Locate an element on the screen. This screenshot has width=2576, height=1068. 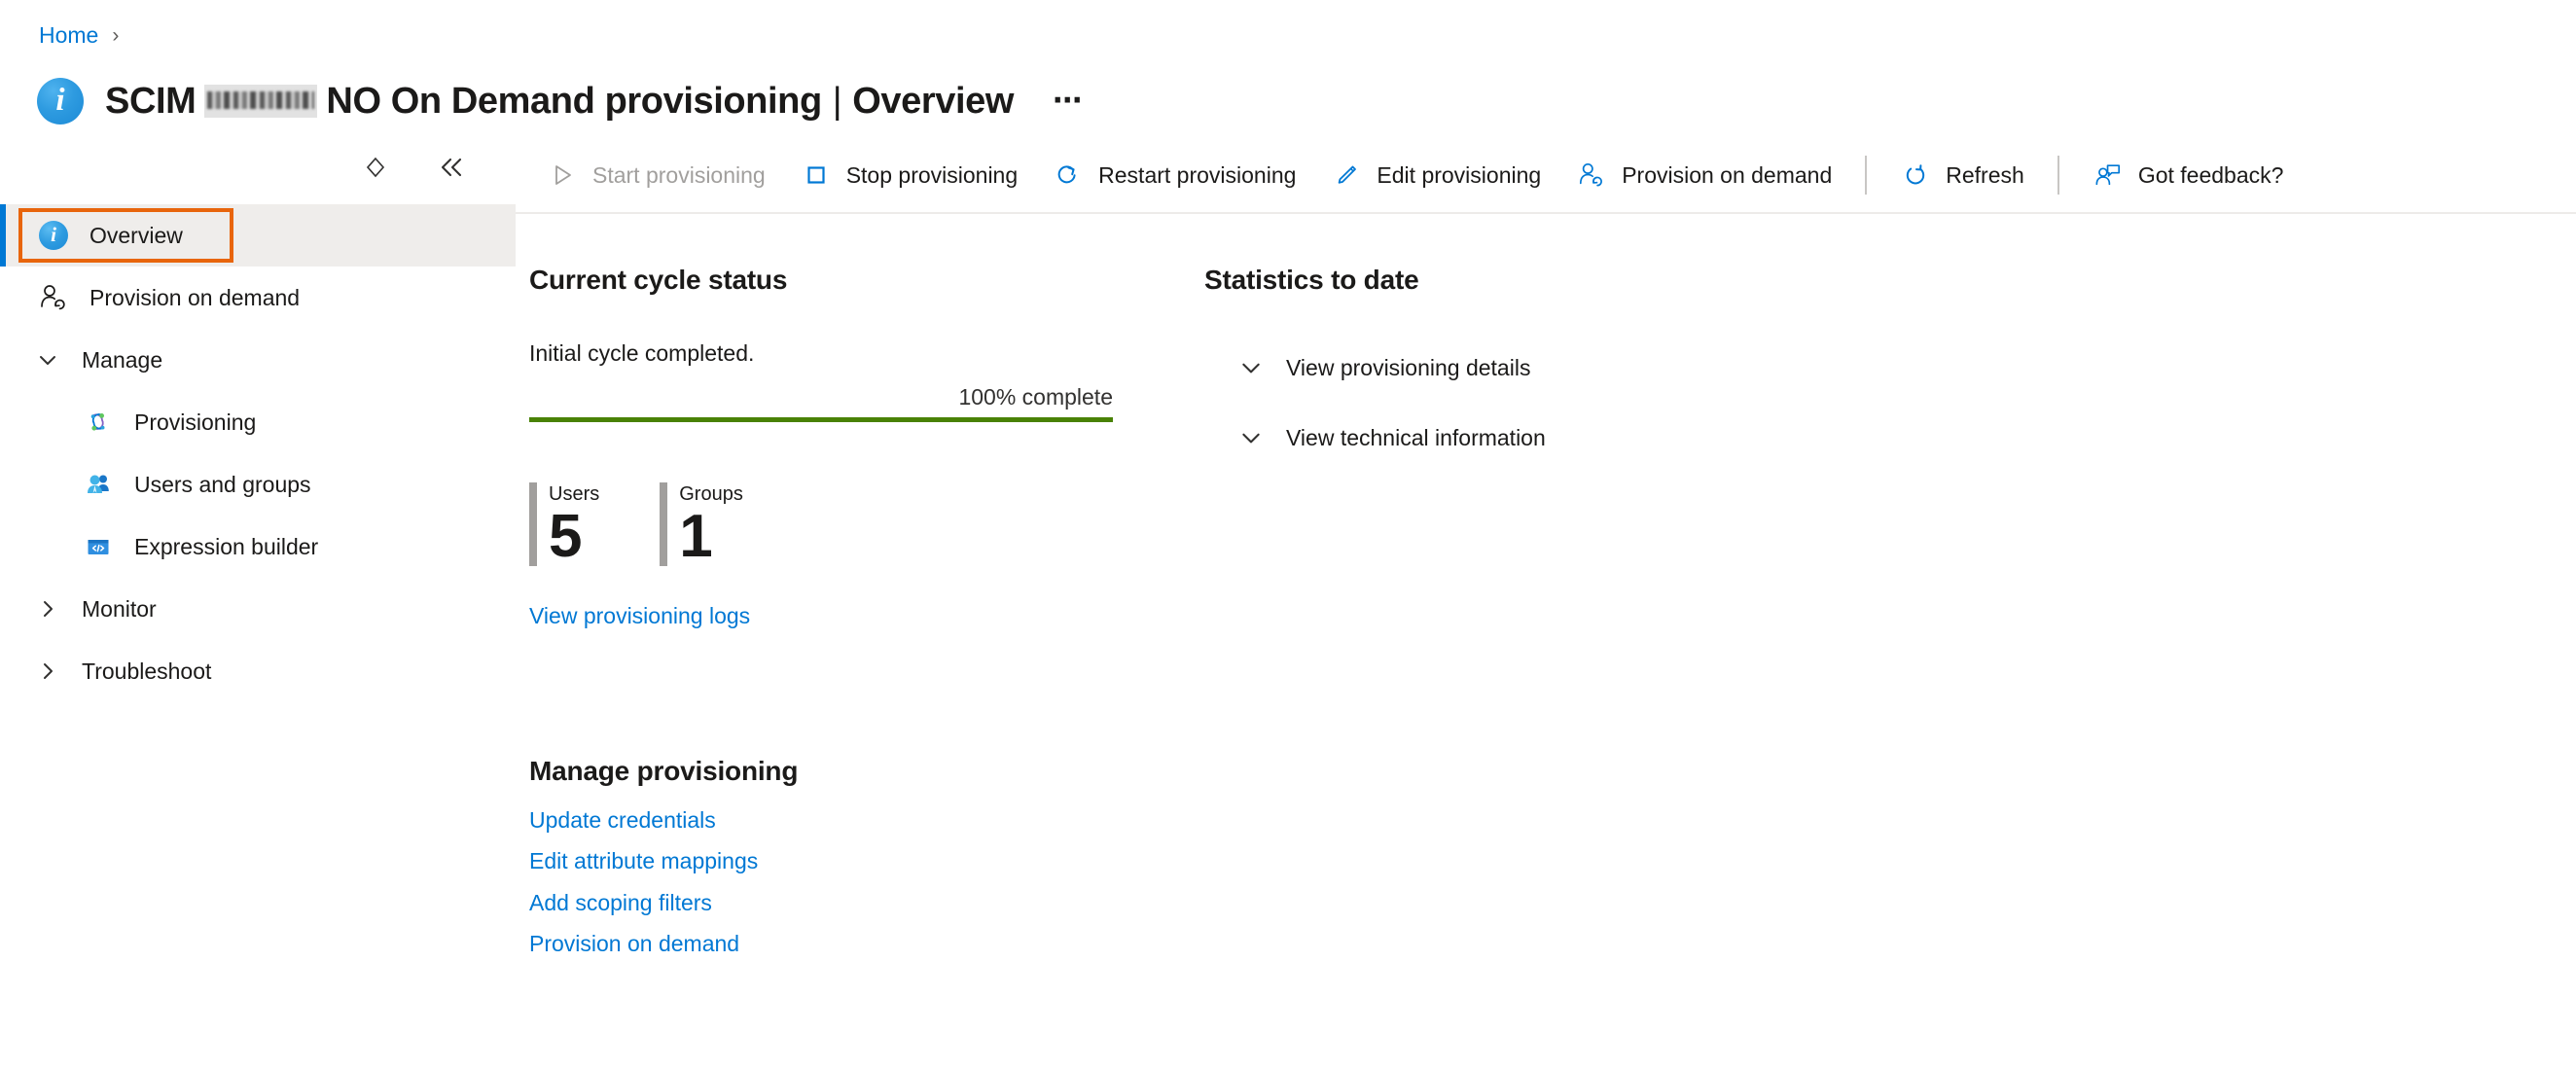
stat-card-groups: Groups 1 is located at coordinates (701, 524).